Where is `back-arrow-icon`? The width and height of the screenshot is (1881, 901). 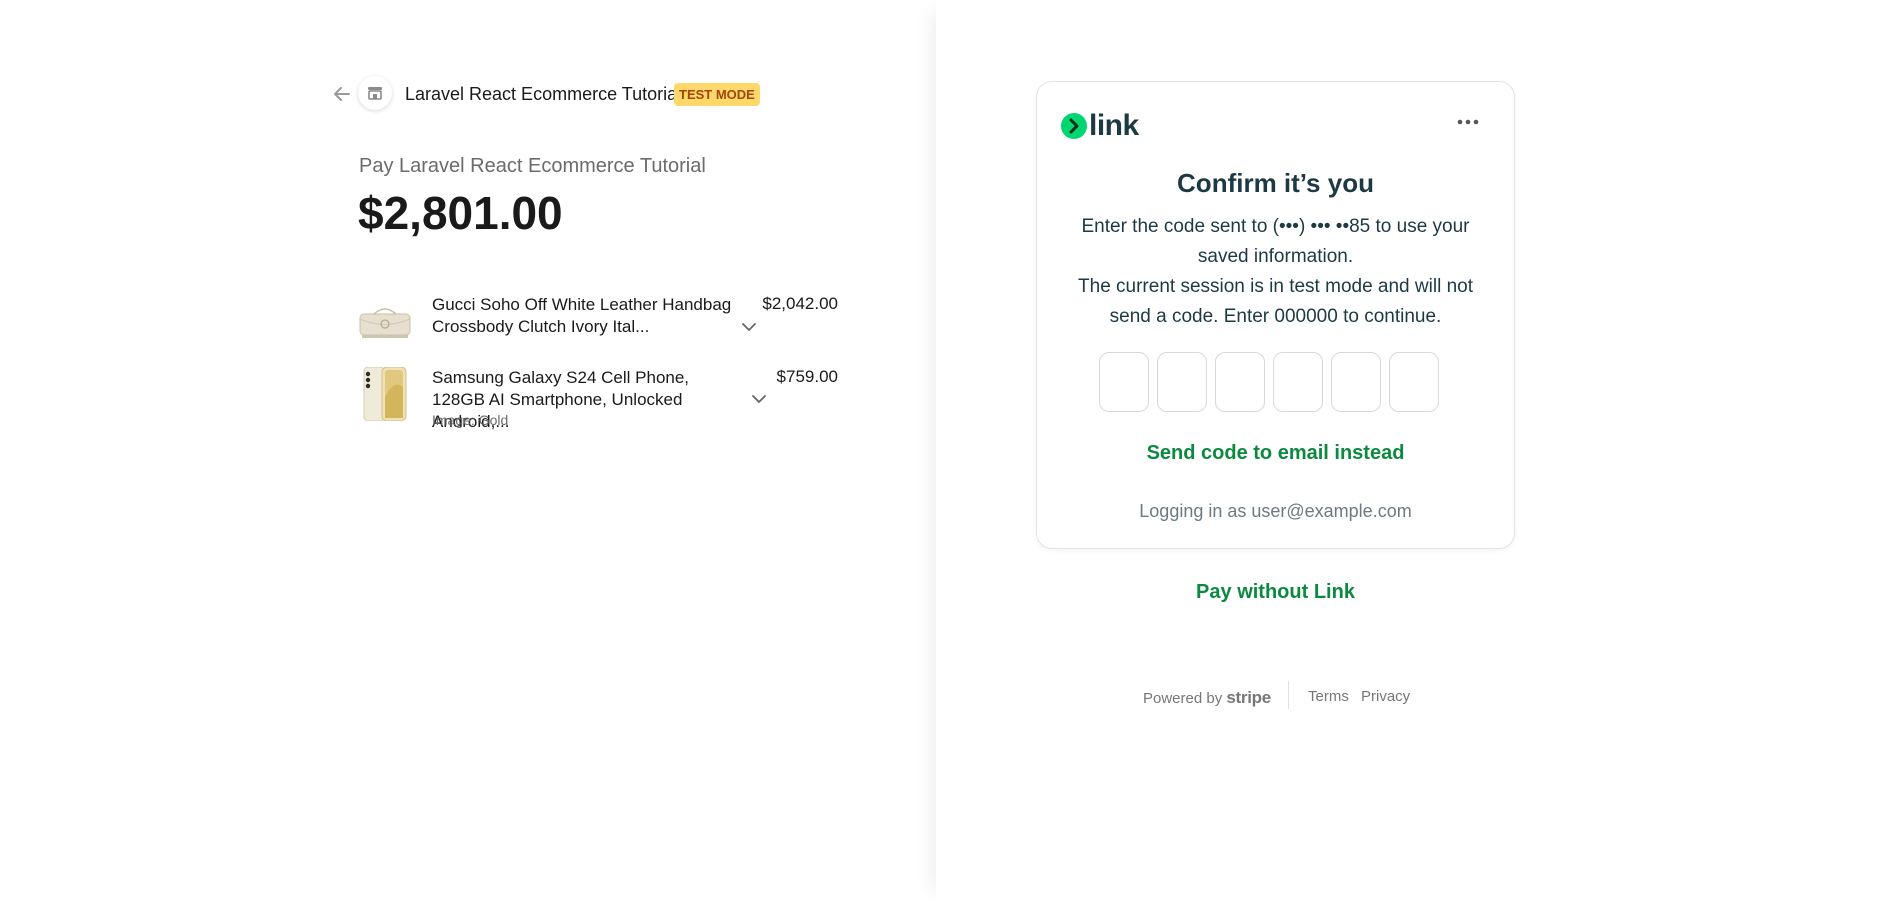
back-arrow-icon is located at coordinates (342, 94).